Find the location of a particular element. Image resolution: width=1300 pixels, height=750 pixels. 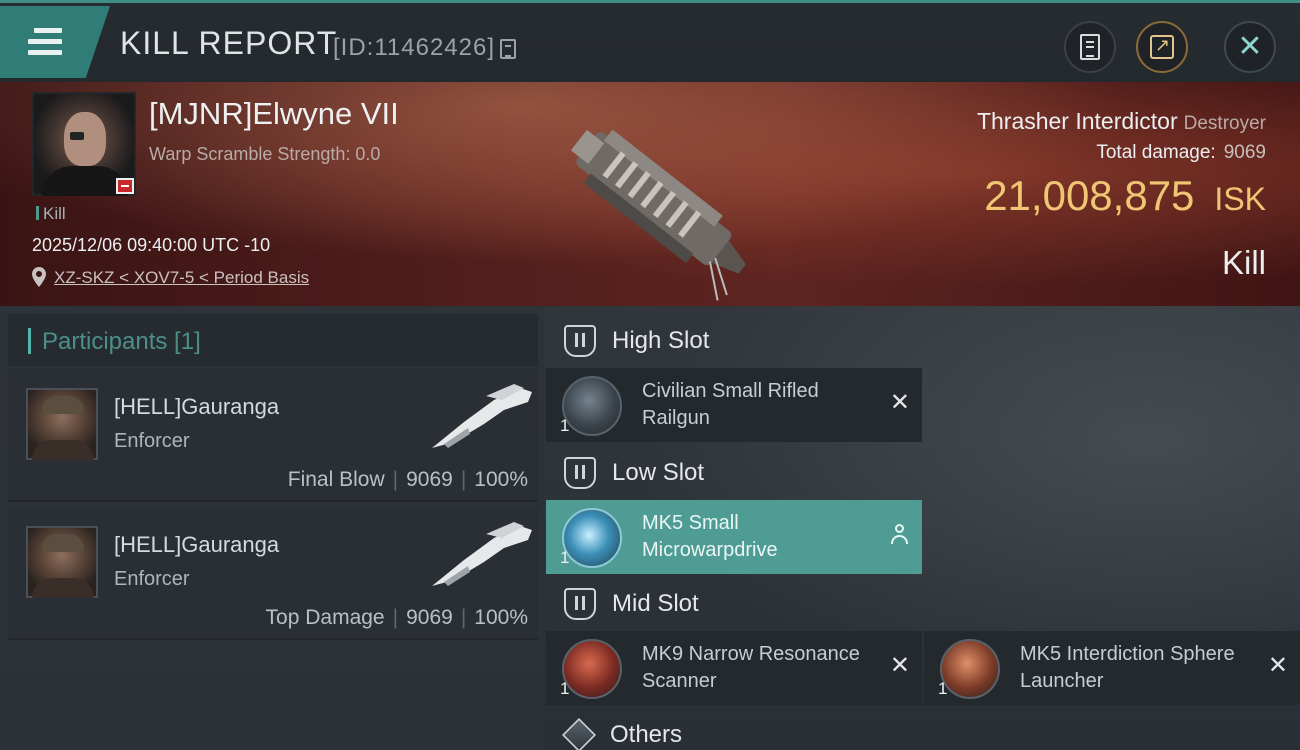

ship-class: Destroyer is located at coordinates (1224, 123).